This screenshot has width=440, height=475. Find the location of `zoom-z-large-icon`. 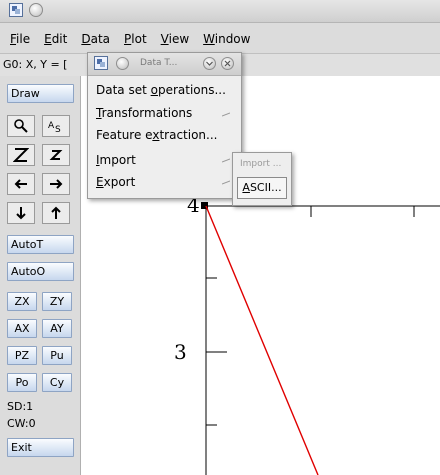

zoom-z-large-icon is located at coordinates (21, 155).